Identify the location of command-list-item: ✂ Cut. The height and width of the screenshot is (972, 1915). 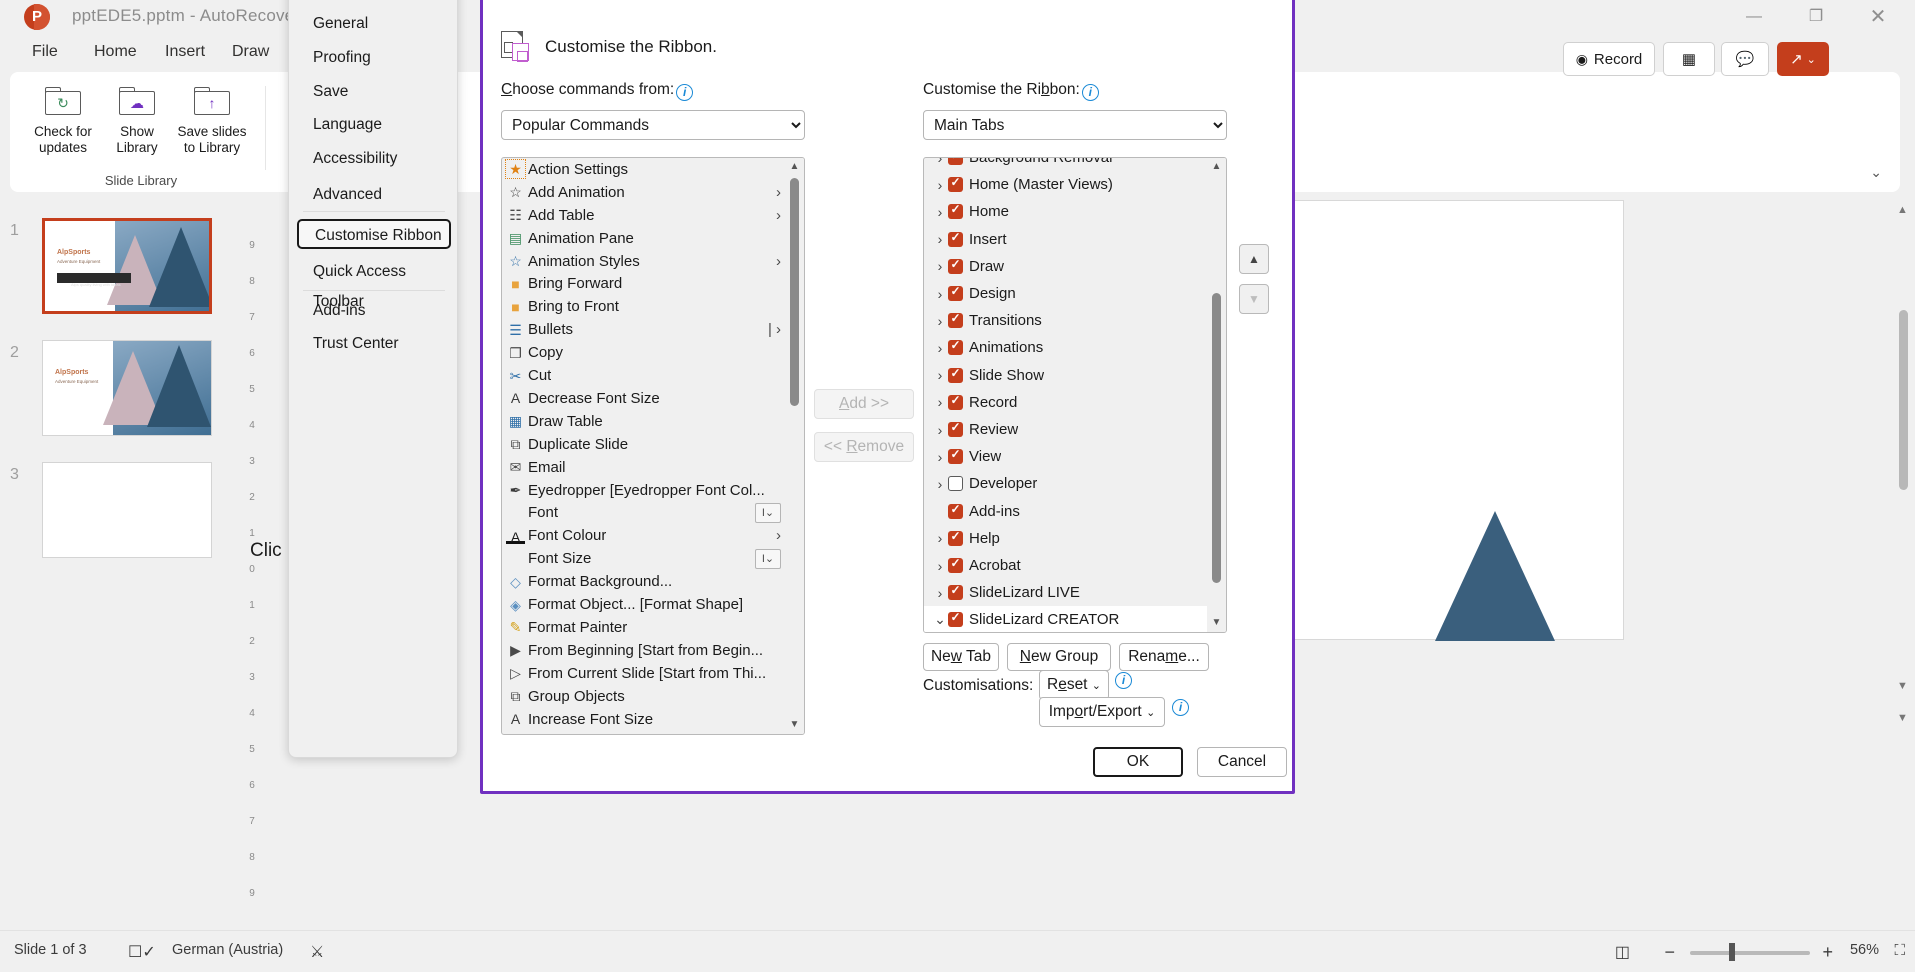
(643, 375).